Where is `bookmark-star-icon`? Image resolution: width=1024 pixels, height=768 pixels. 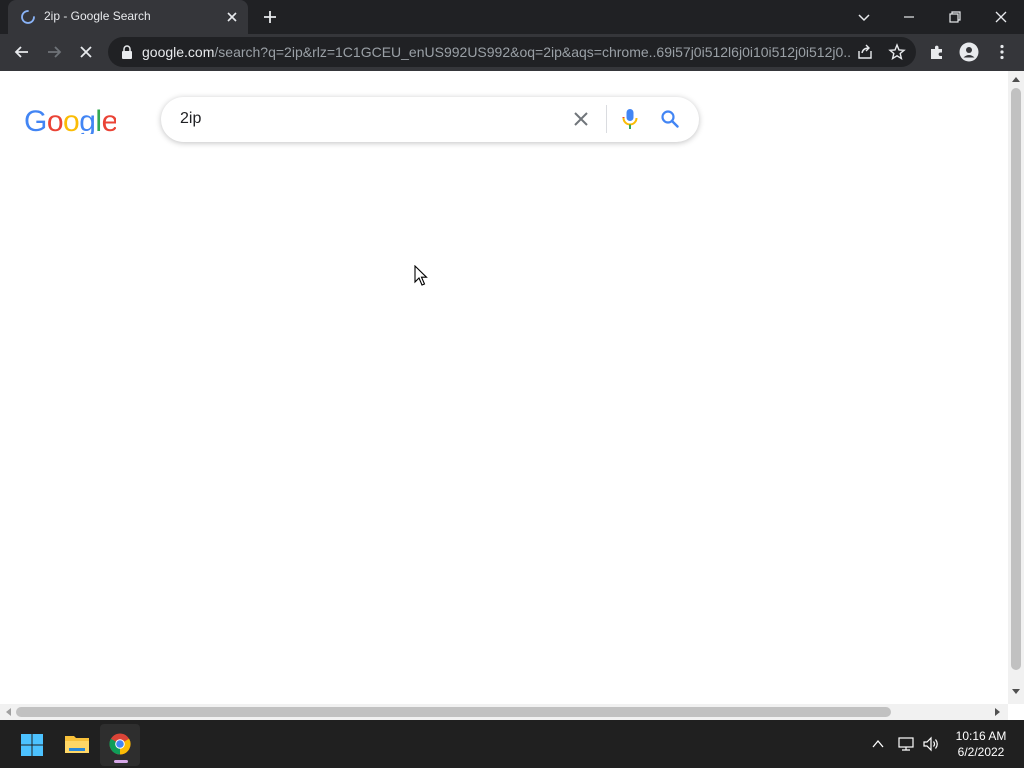 bookmark-star-icon is located at coordinates (897, 52).